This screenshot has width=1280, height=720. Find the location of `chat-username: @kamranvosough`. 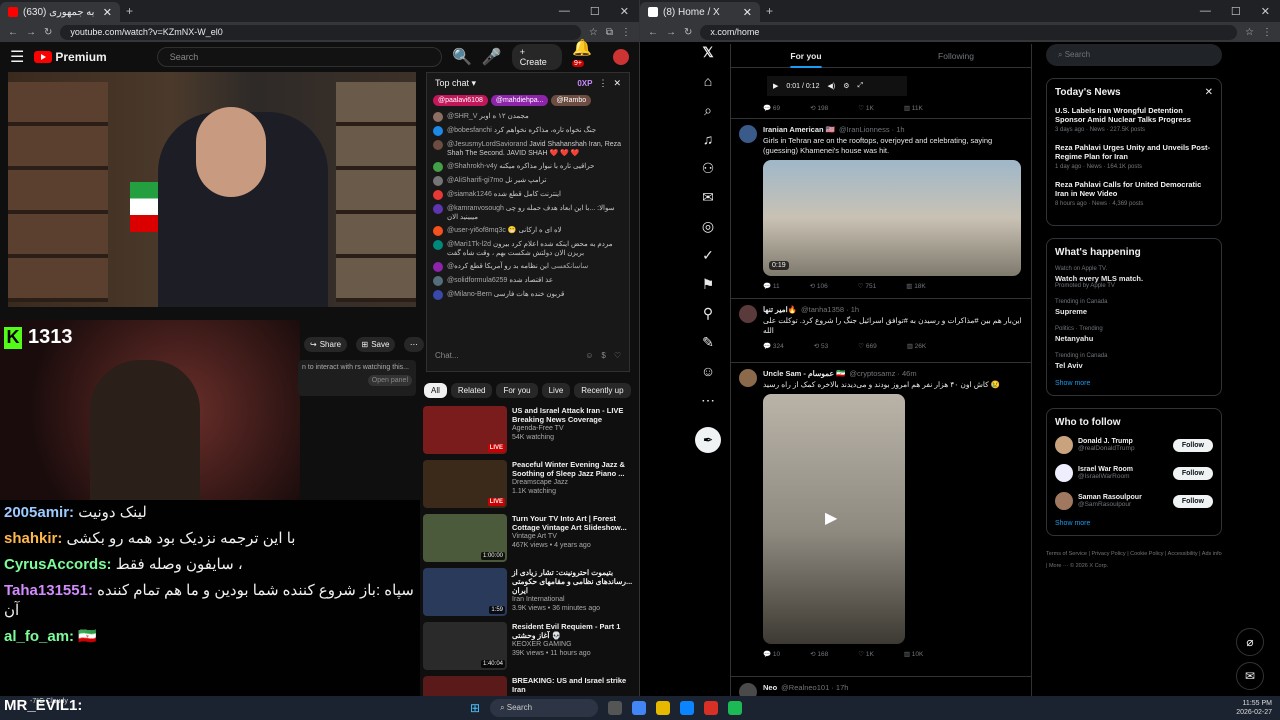

chat-username: @kamranvosough is located at coordinates (476, 208).